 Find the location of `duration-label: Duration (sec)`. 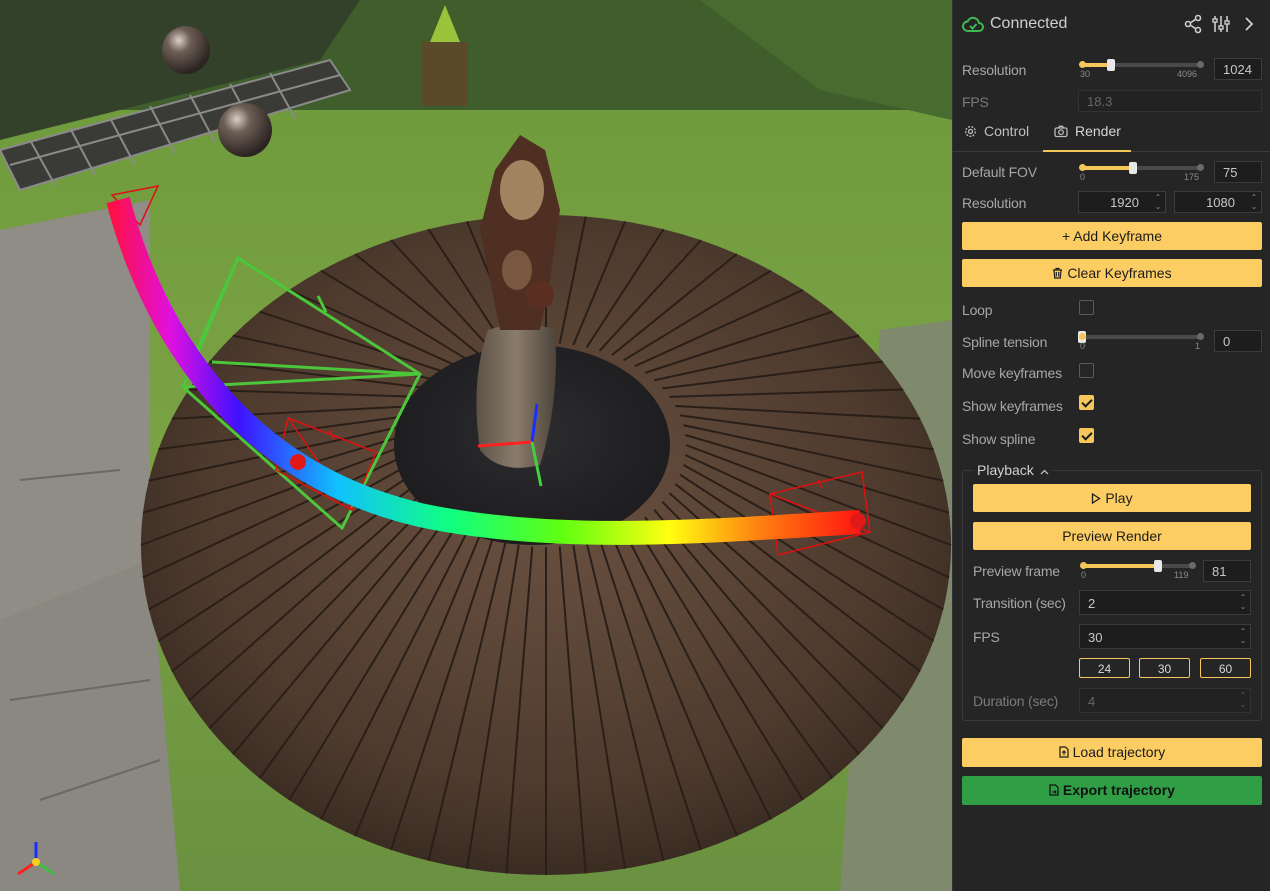

duration-label: Duration (sec) is located at coordinates (1016, 701).